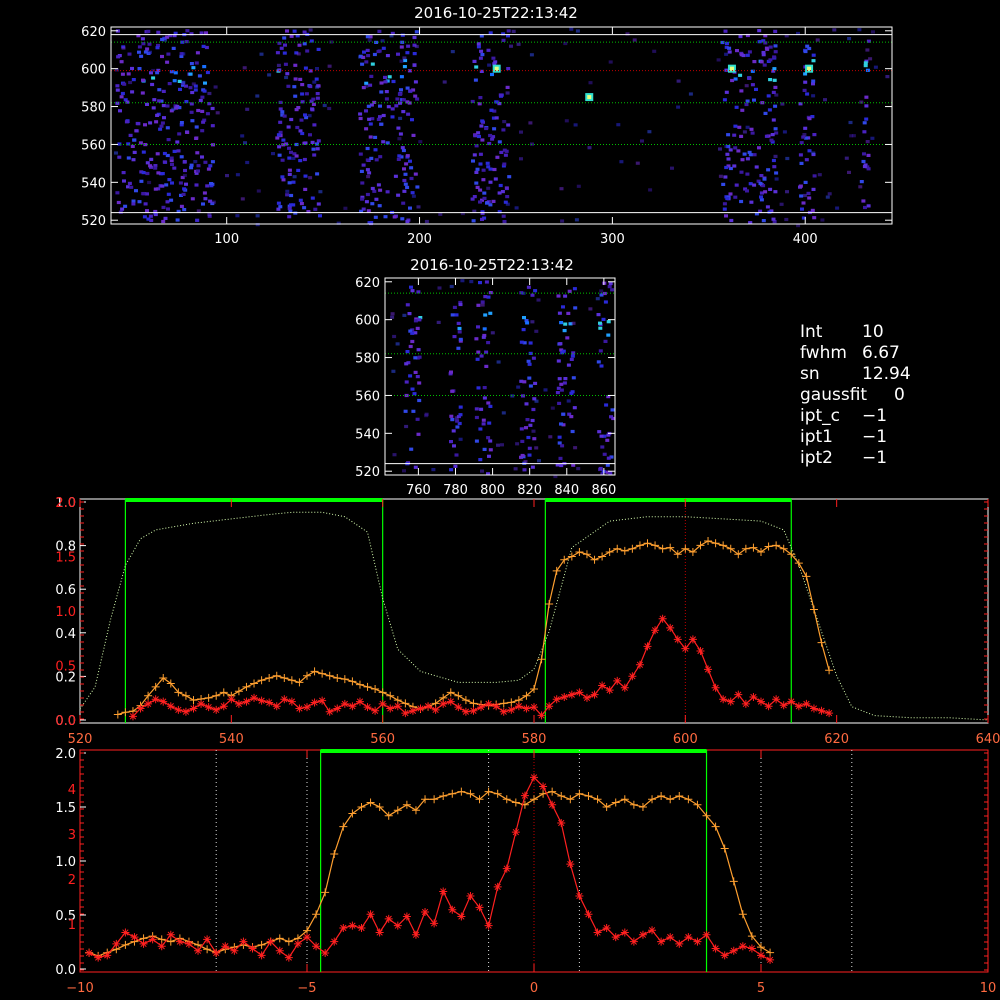 Image resolution: width=1000 pixels, height=1000 pixels. What do you see at coordinates (93, 70) in the screenshot?
I see `y-tick-label: 600` at bounding box center [93, 70].